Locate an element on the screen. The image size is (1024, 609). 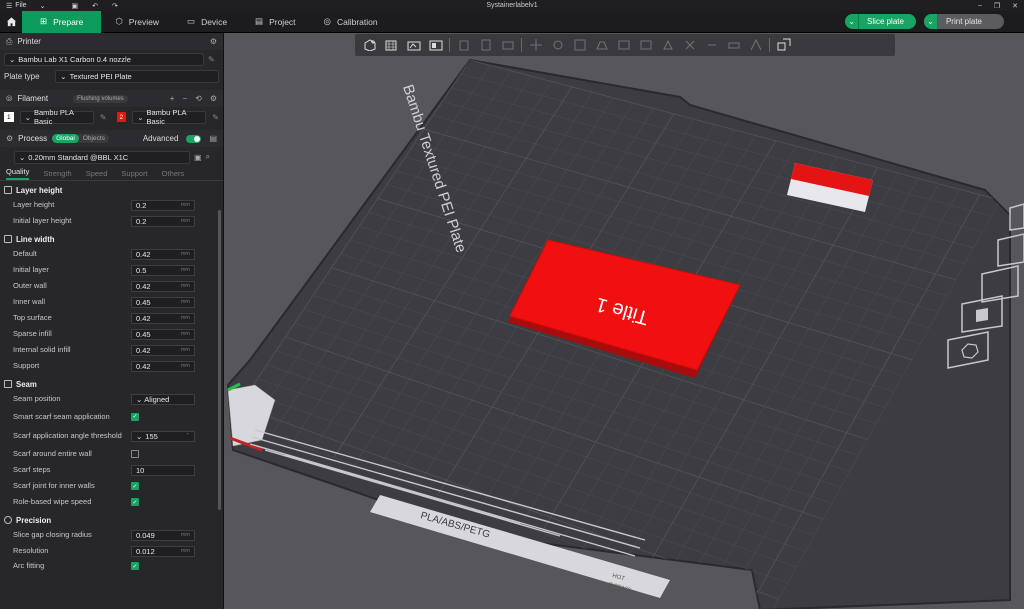
sidebar-scrollbar is located at coordinates (219, 360).